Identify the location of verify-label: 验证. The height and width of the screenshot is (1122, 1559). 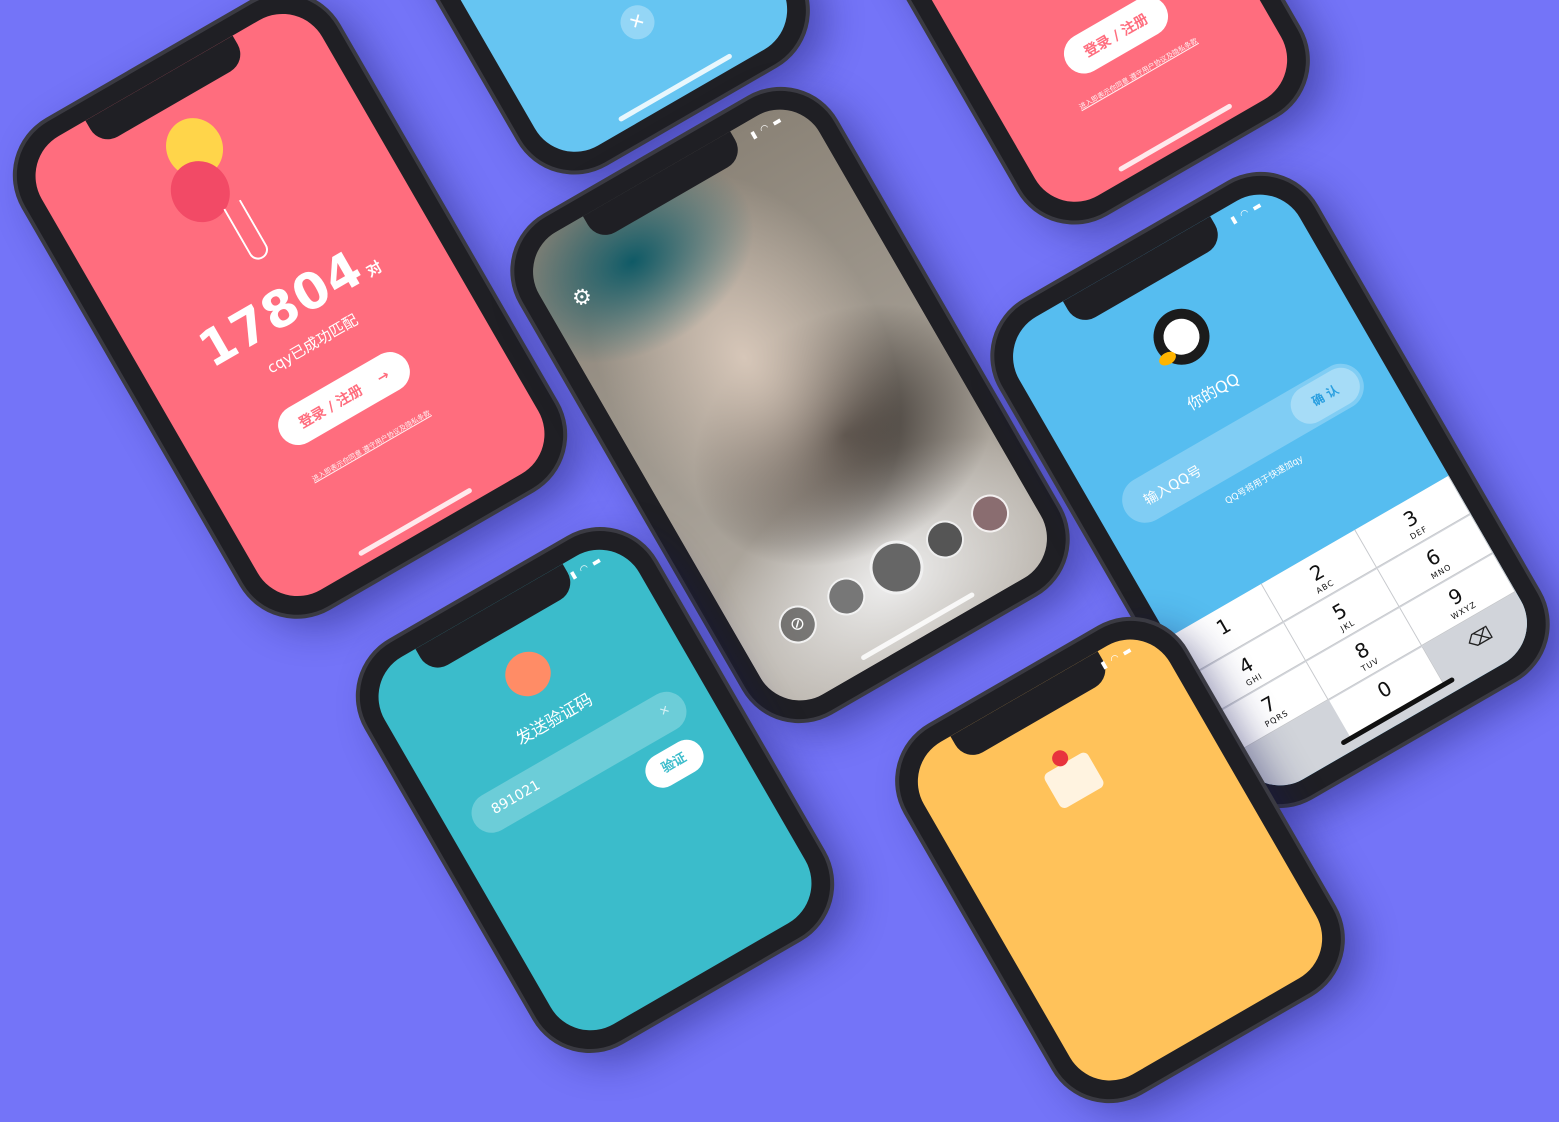
(674, 763).